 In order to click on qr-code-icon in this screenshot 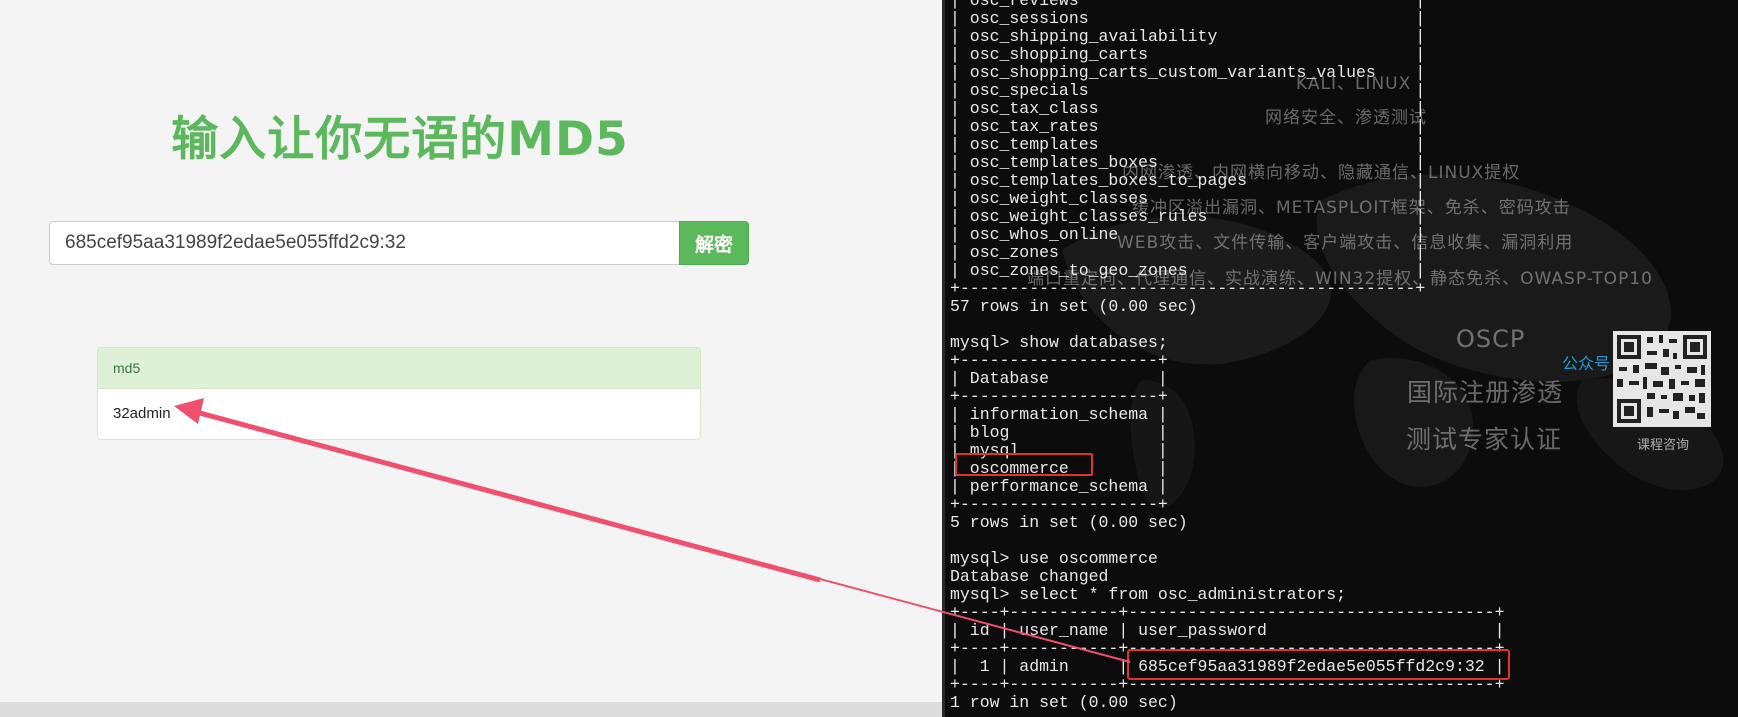, I will do `click(1662, 379)`.